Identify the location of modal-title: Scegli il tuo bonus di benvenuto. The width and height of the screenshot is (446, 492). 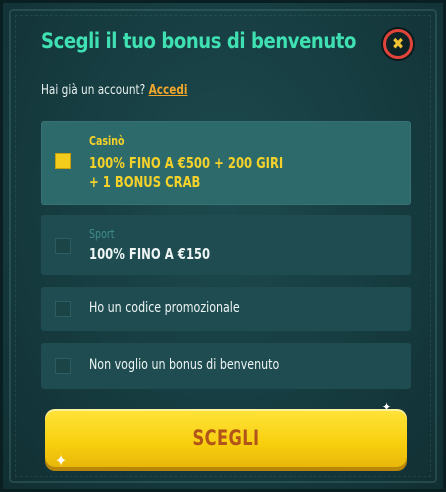
(198, 41).